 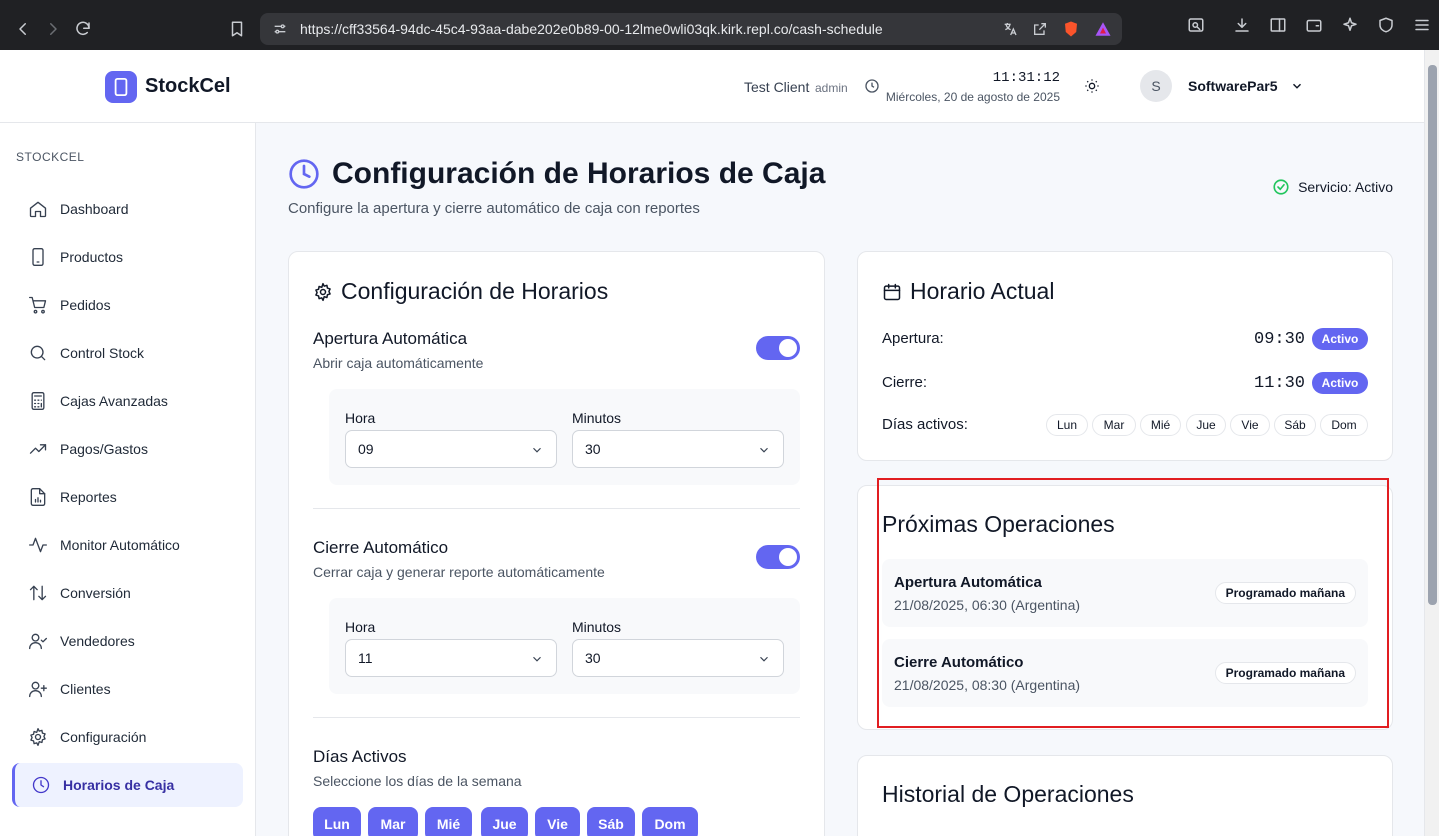 I want to click on back-icon, so click(x=23, y=29).